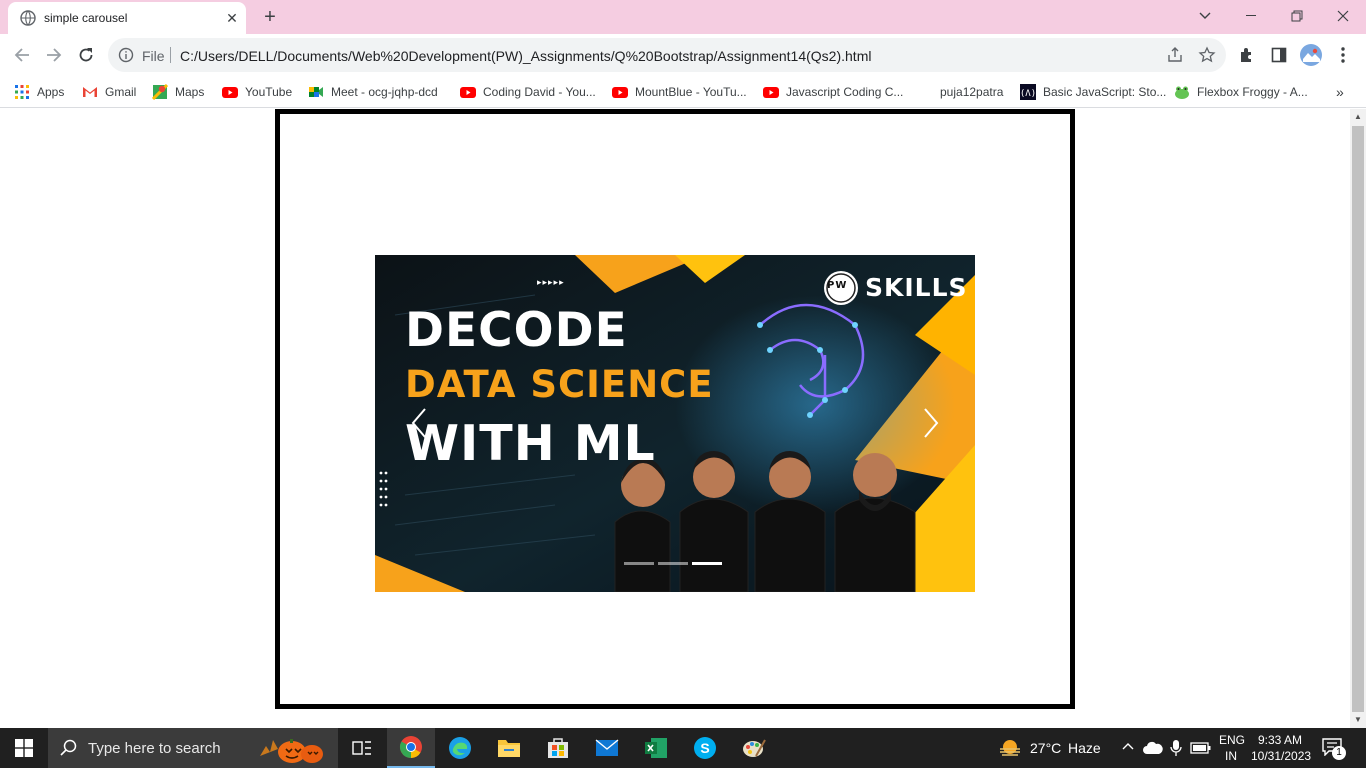 The image size is (1366, 768). I want to click on taskbar-file-explorer, so click(509, 748).